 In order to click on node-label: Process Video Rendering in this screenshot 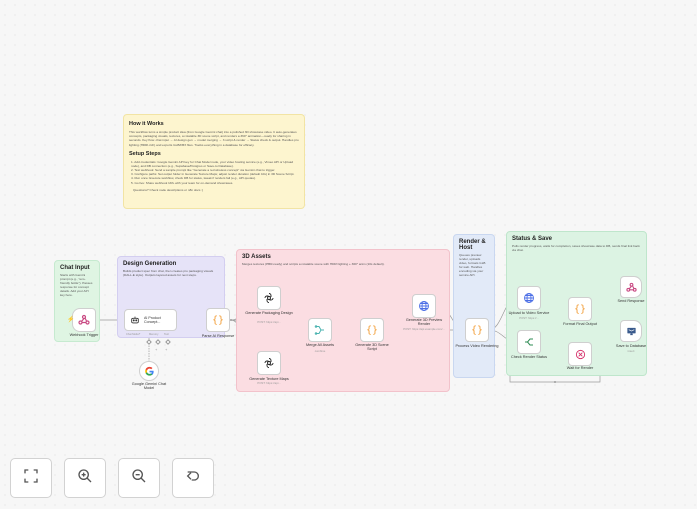, I will do `click(477, 346)`.